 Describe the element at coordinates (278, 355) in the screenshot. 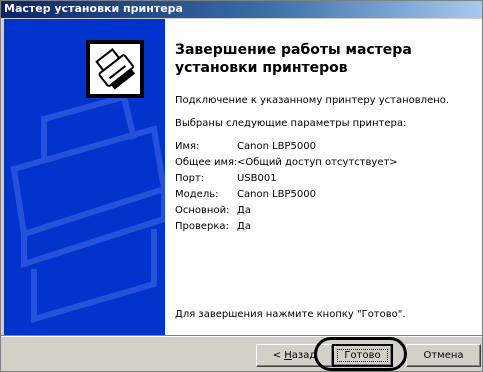

I see `back-button-prefix: <` at that location.